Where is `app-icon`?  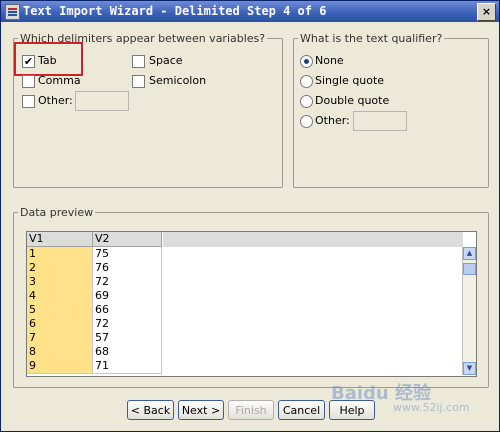
app-icon is located at coordinates (12, 12).